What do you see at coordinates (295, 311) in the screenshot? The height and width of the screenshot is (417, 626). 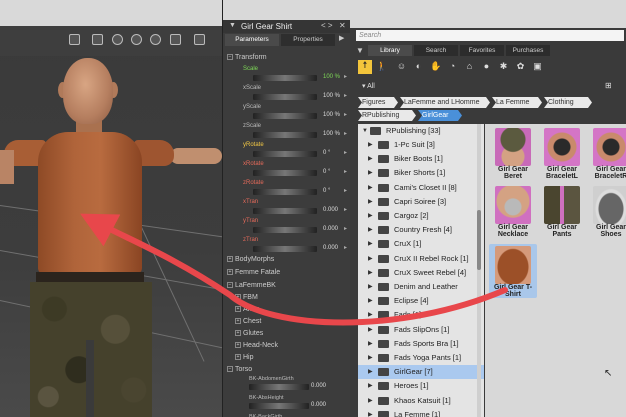 I see `param-group: + Arms` at bounding box center [295, 311].